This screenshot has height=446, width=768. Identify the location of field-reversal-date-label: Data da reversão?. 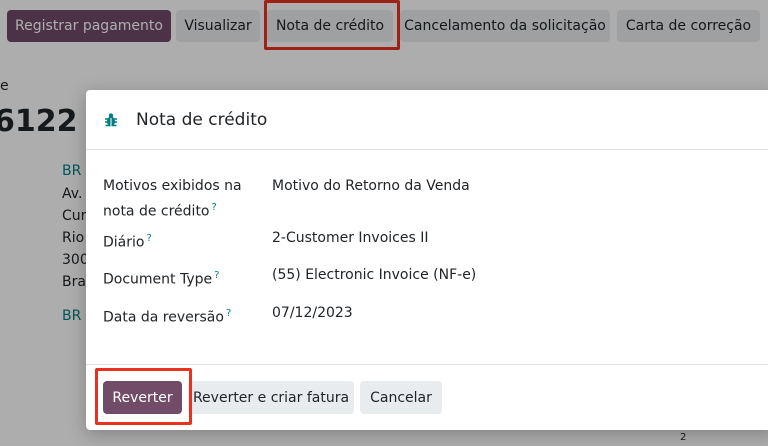
(178, 316).